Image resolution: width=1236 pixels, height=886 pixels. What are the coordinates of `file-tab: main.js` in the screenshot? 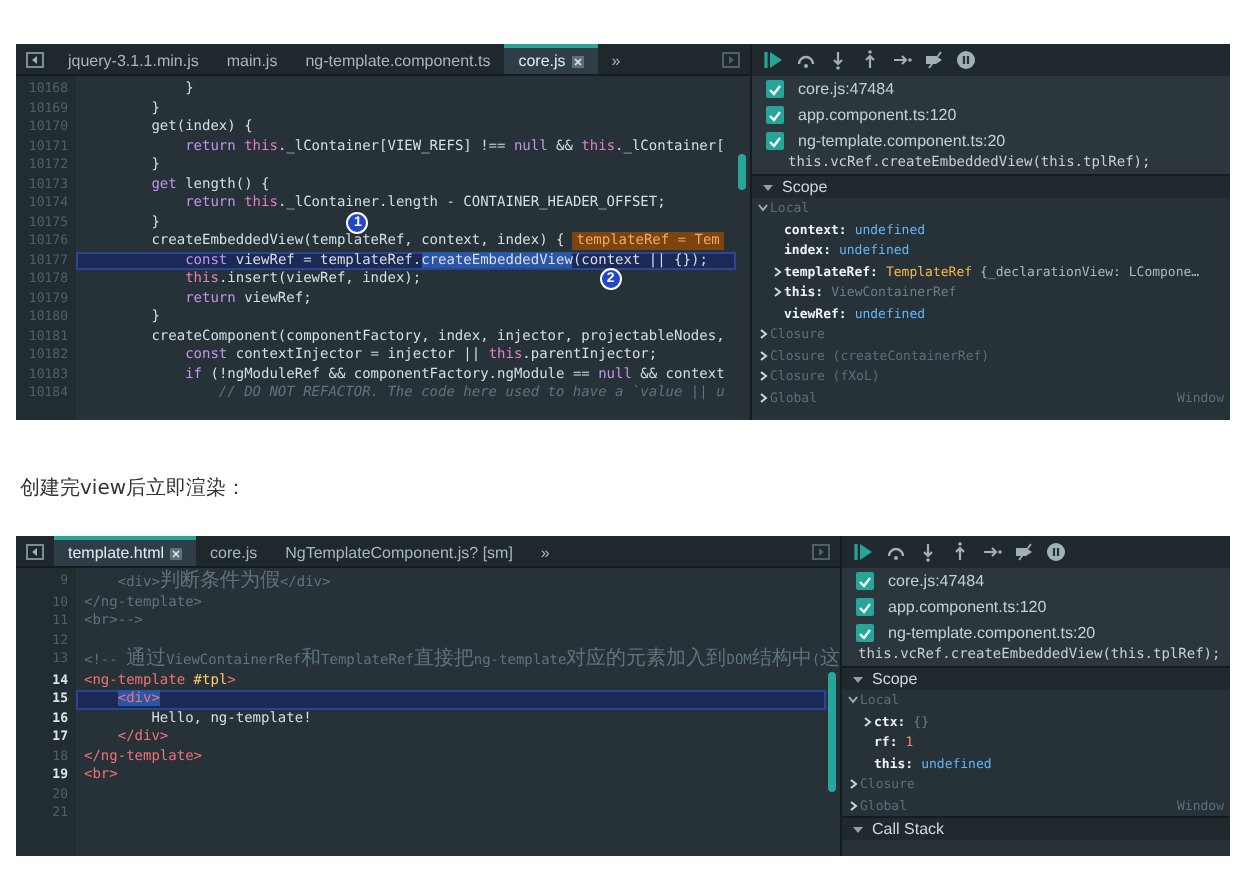 It's located at (252, 59).